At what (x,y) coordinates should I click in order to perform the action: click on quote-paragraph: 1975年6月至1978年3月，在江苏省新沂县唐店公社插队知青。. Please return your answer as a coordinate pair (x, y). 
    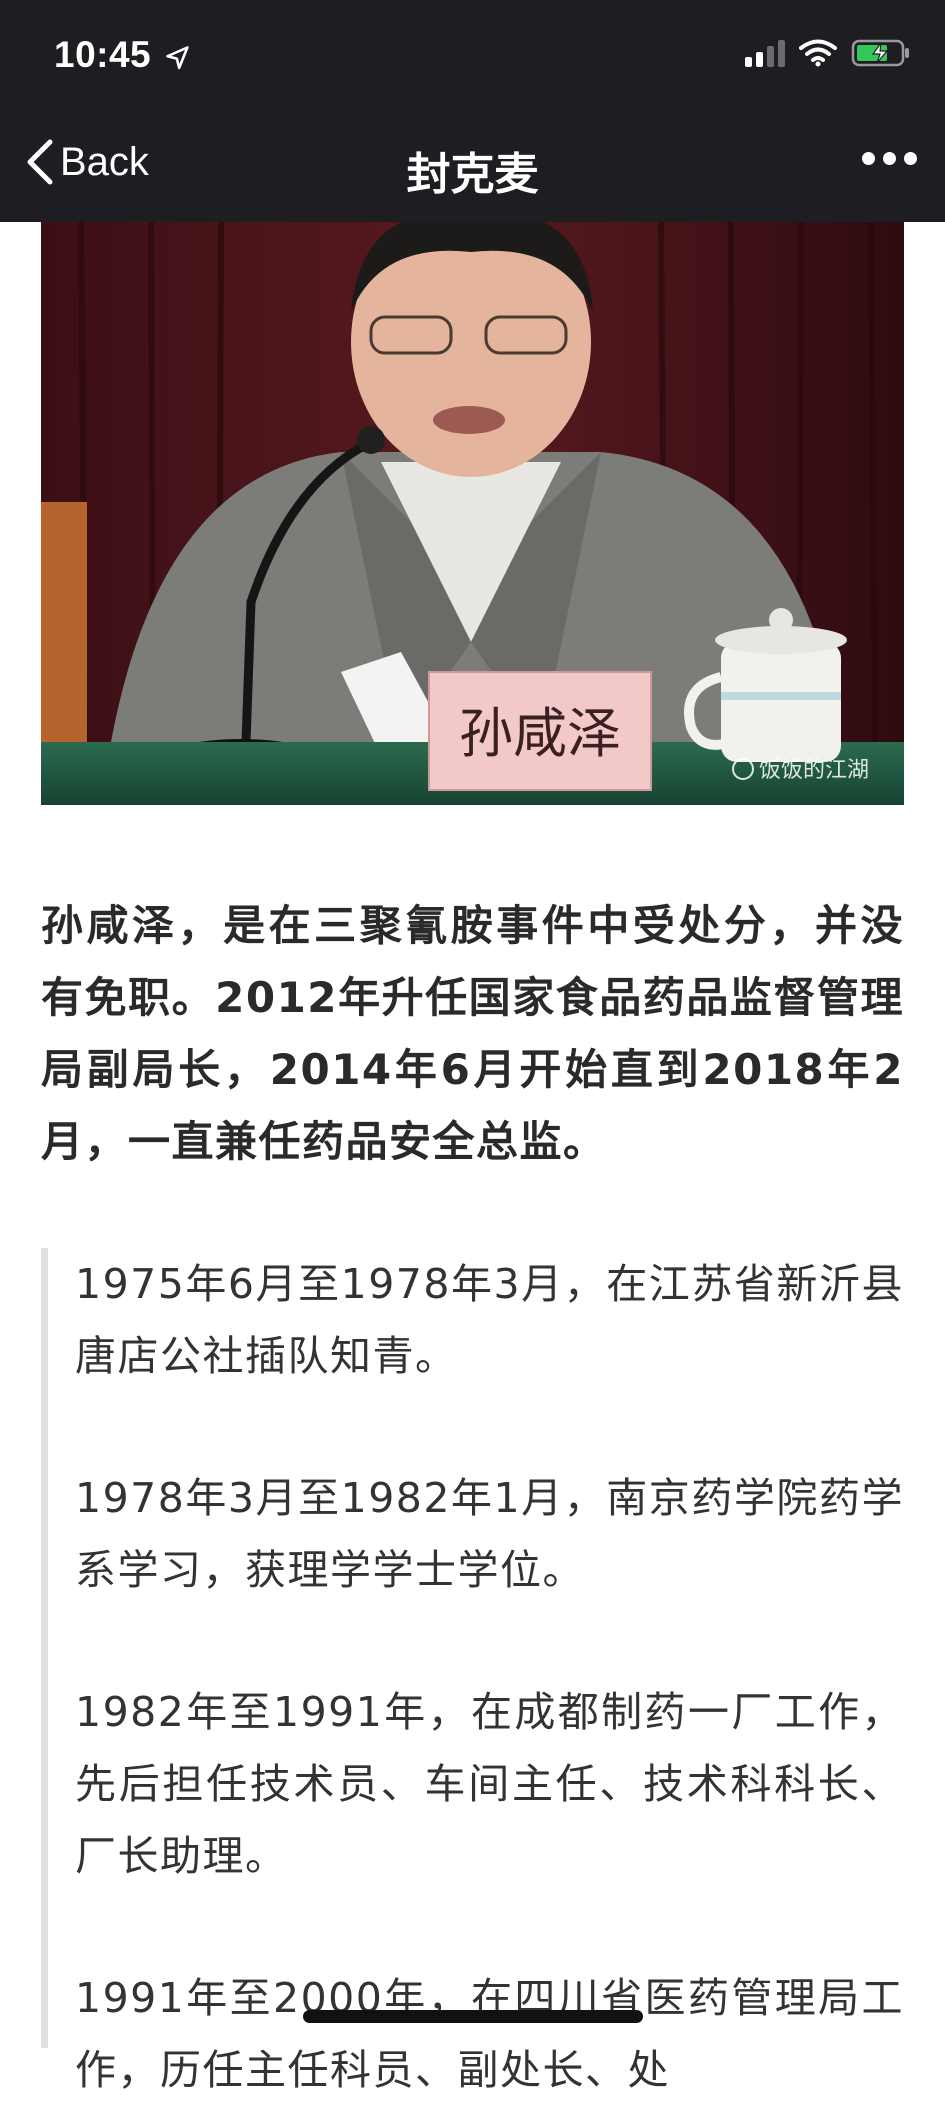
    Looking at the image, I should click on (489, 1320).